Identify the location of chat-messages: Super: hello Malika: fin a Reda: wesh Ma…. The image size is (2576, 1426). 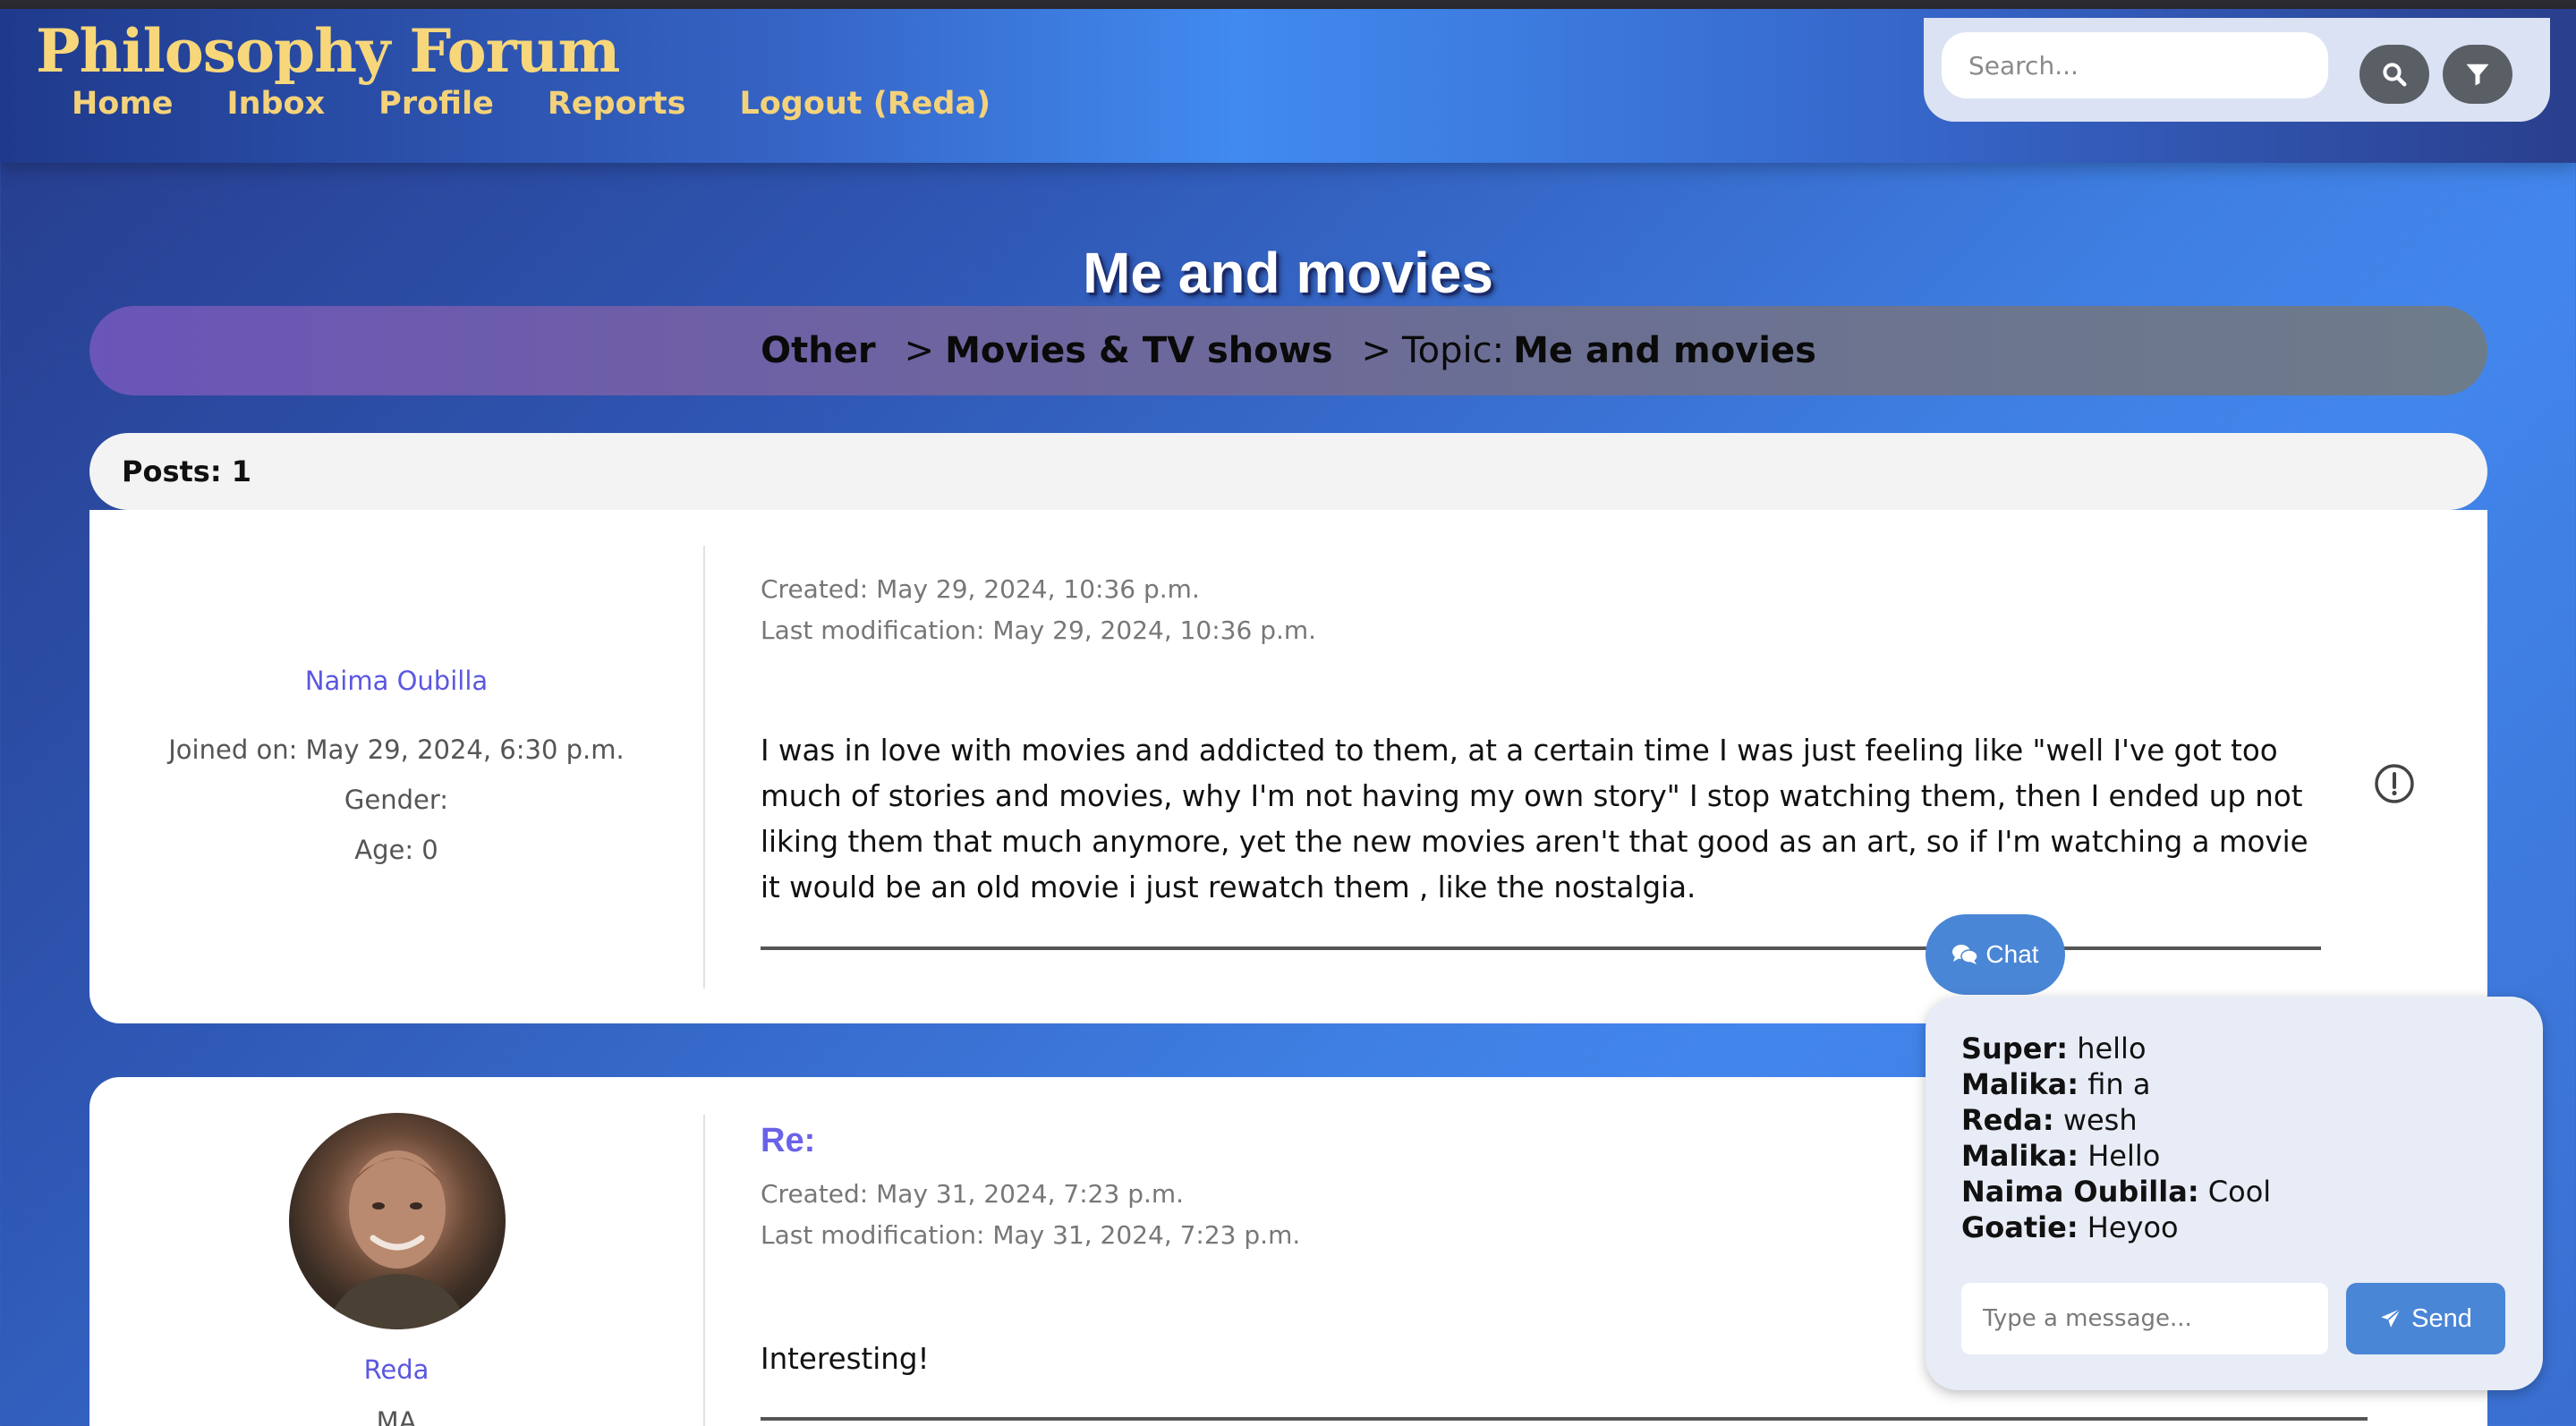
(2116, 1138).